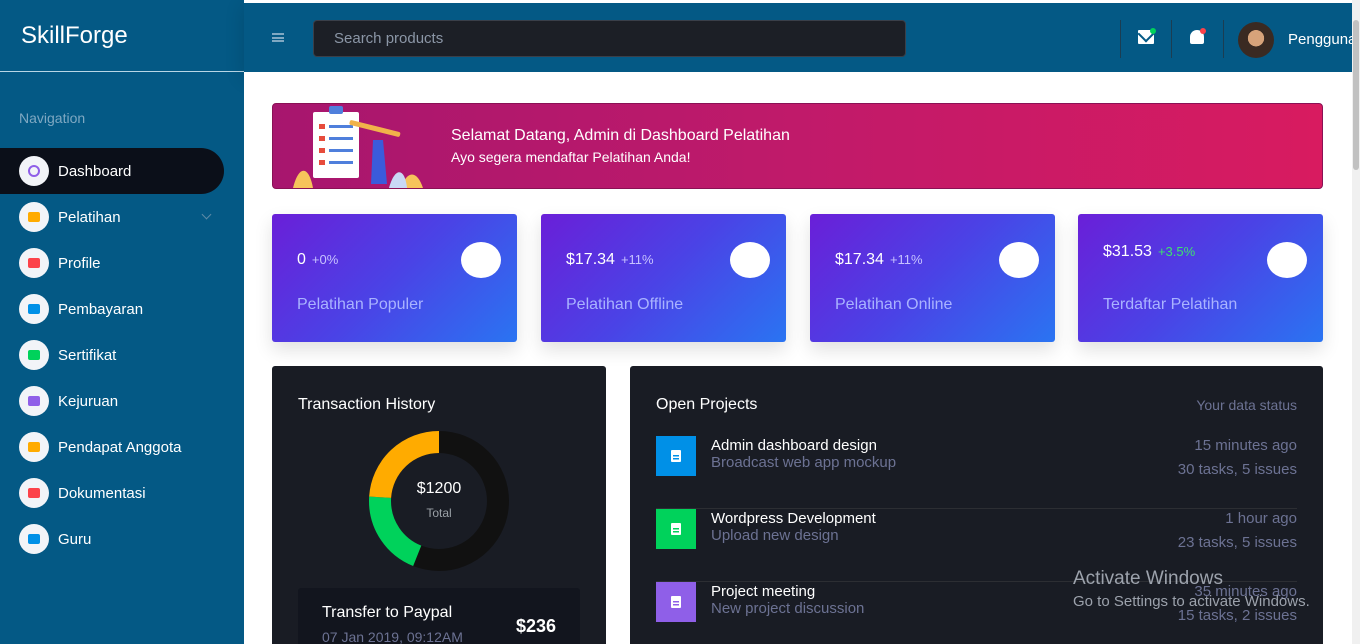 Image resolution: width=1360 pixels, height=644 pixels. I want to click on donut-chart: $1200 Total, so click(439, 501).